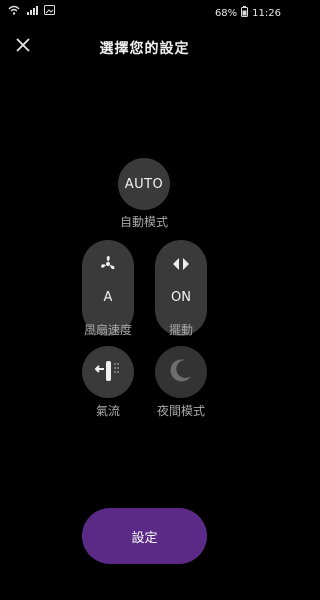 The image size is (320, 600). I want to click on auto-mode-button: AUTO, so click(144, 184).